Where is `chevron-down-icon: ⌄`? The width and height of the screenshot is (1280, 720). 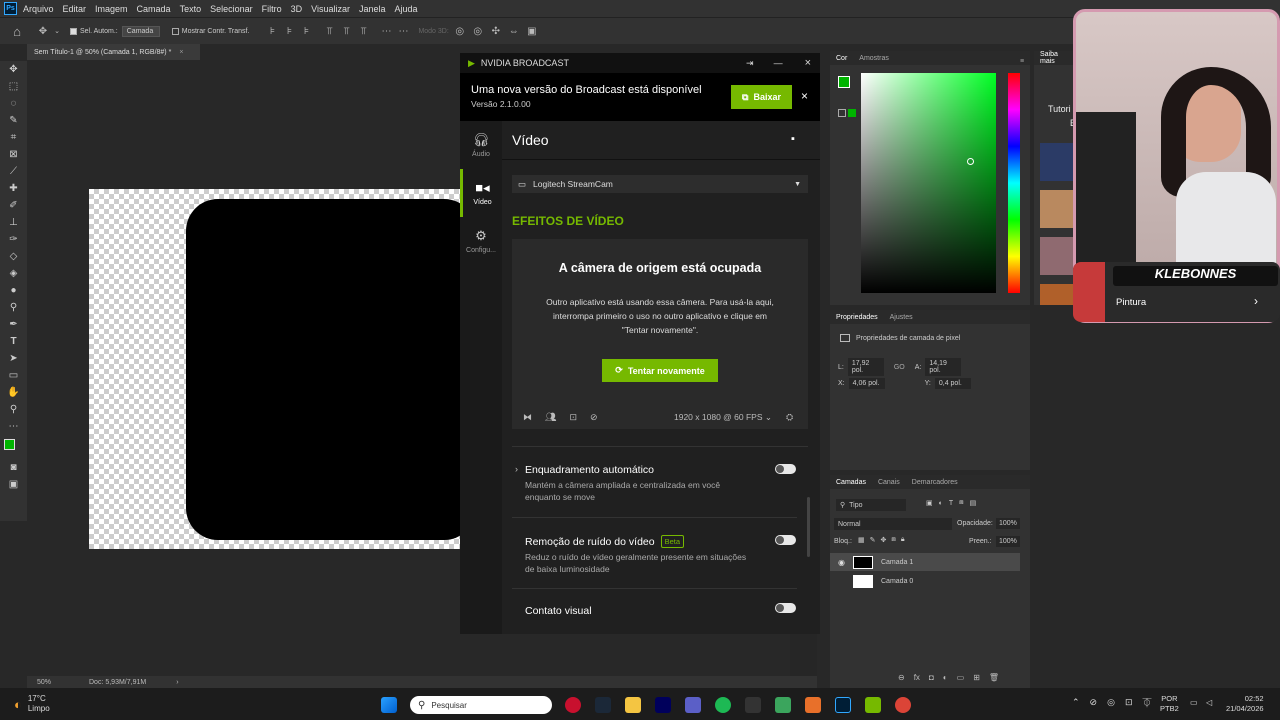 chevron-down-icon: ⌄ is located at coordinates (57, 31).